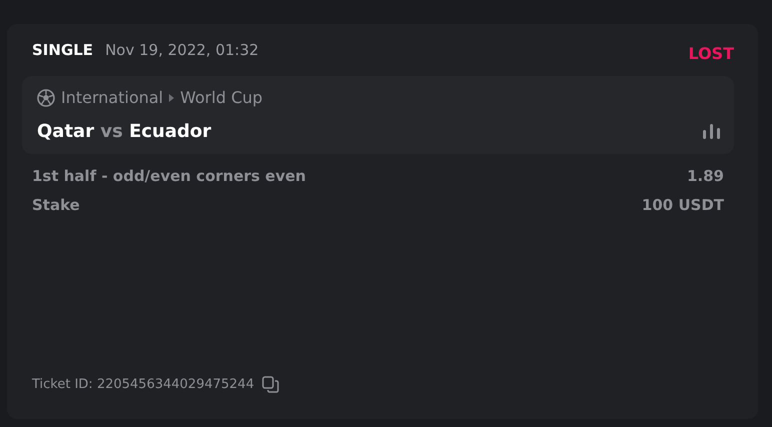 The height and width of the screenshot is (427, 772). Describe the element at coordinates (182, 50) in the screenshot. I see `bet-date: Nov 19, 2022, 01:32` at that location.